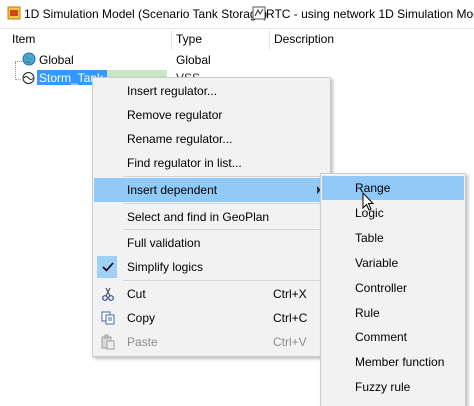 The image size is (474, 406). Describe the element at coordinates (23, 39) in the screenshot. I see `column-item: Item` at that location.